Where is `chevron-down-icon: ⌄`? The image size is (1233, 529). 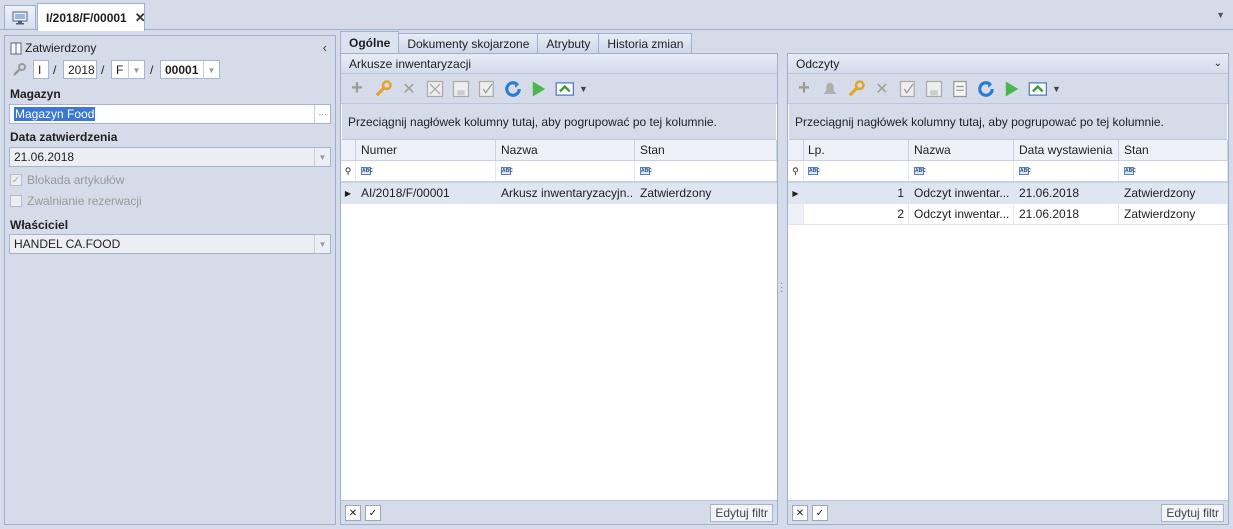 chevron-down-icon: ⌄ is located at coordinates (1218, 63).